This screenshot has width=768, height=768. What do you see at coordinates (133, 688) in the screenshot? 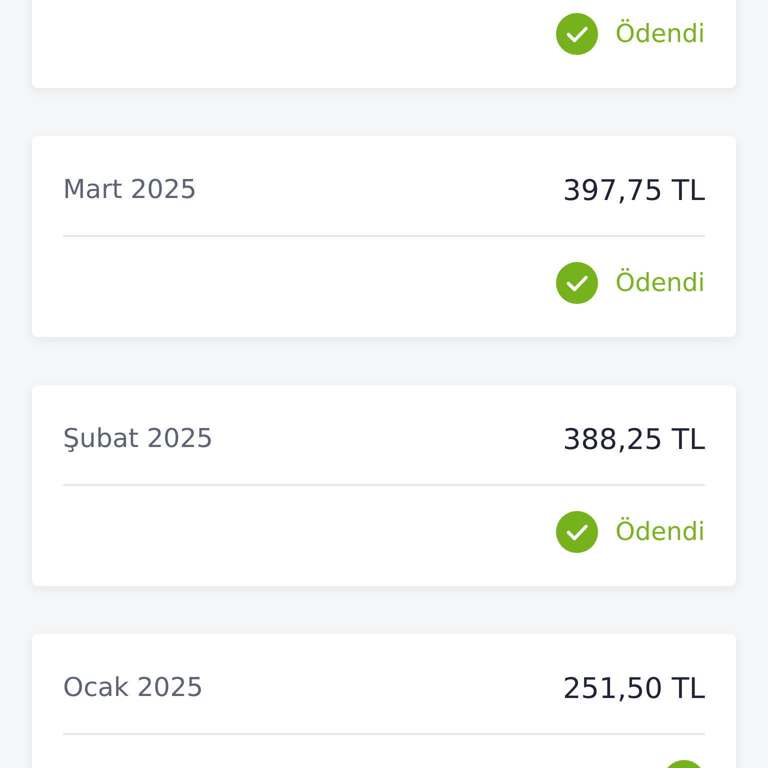
I see `month-label: Ocak 2025` at bounding box center [133, 688].